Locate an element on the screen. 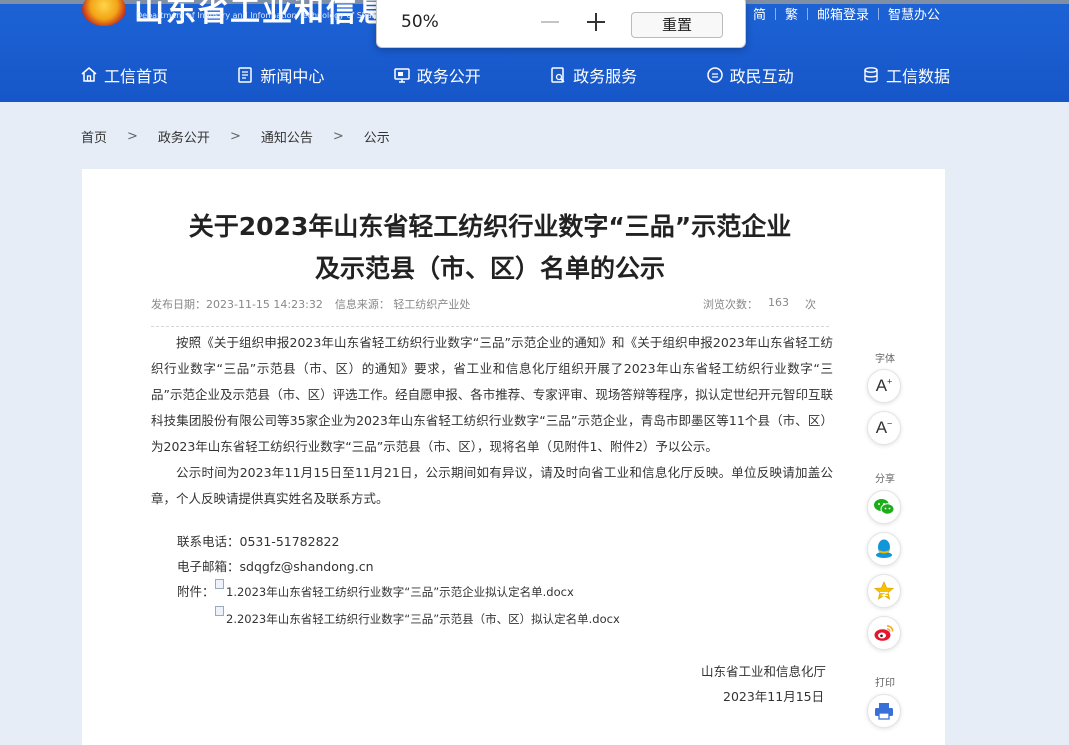 This screenshot has width=1069, height=745. zoom-reset-button: 重置 is located at coordinates (677, 25).